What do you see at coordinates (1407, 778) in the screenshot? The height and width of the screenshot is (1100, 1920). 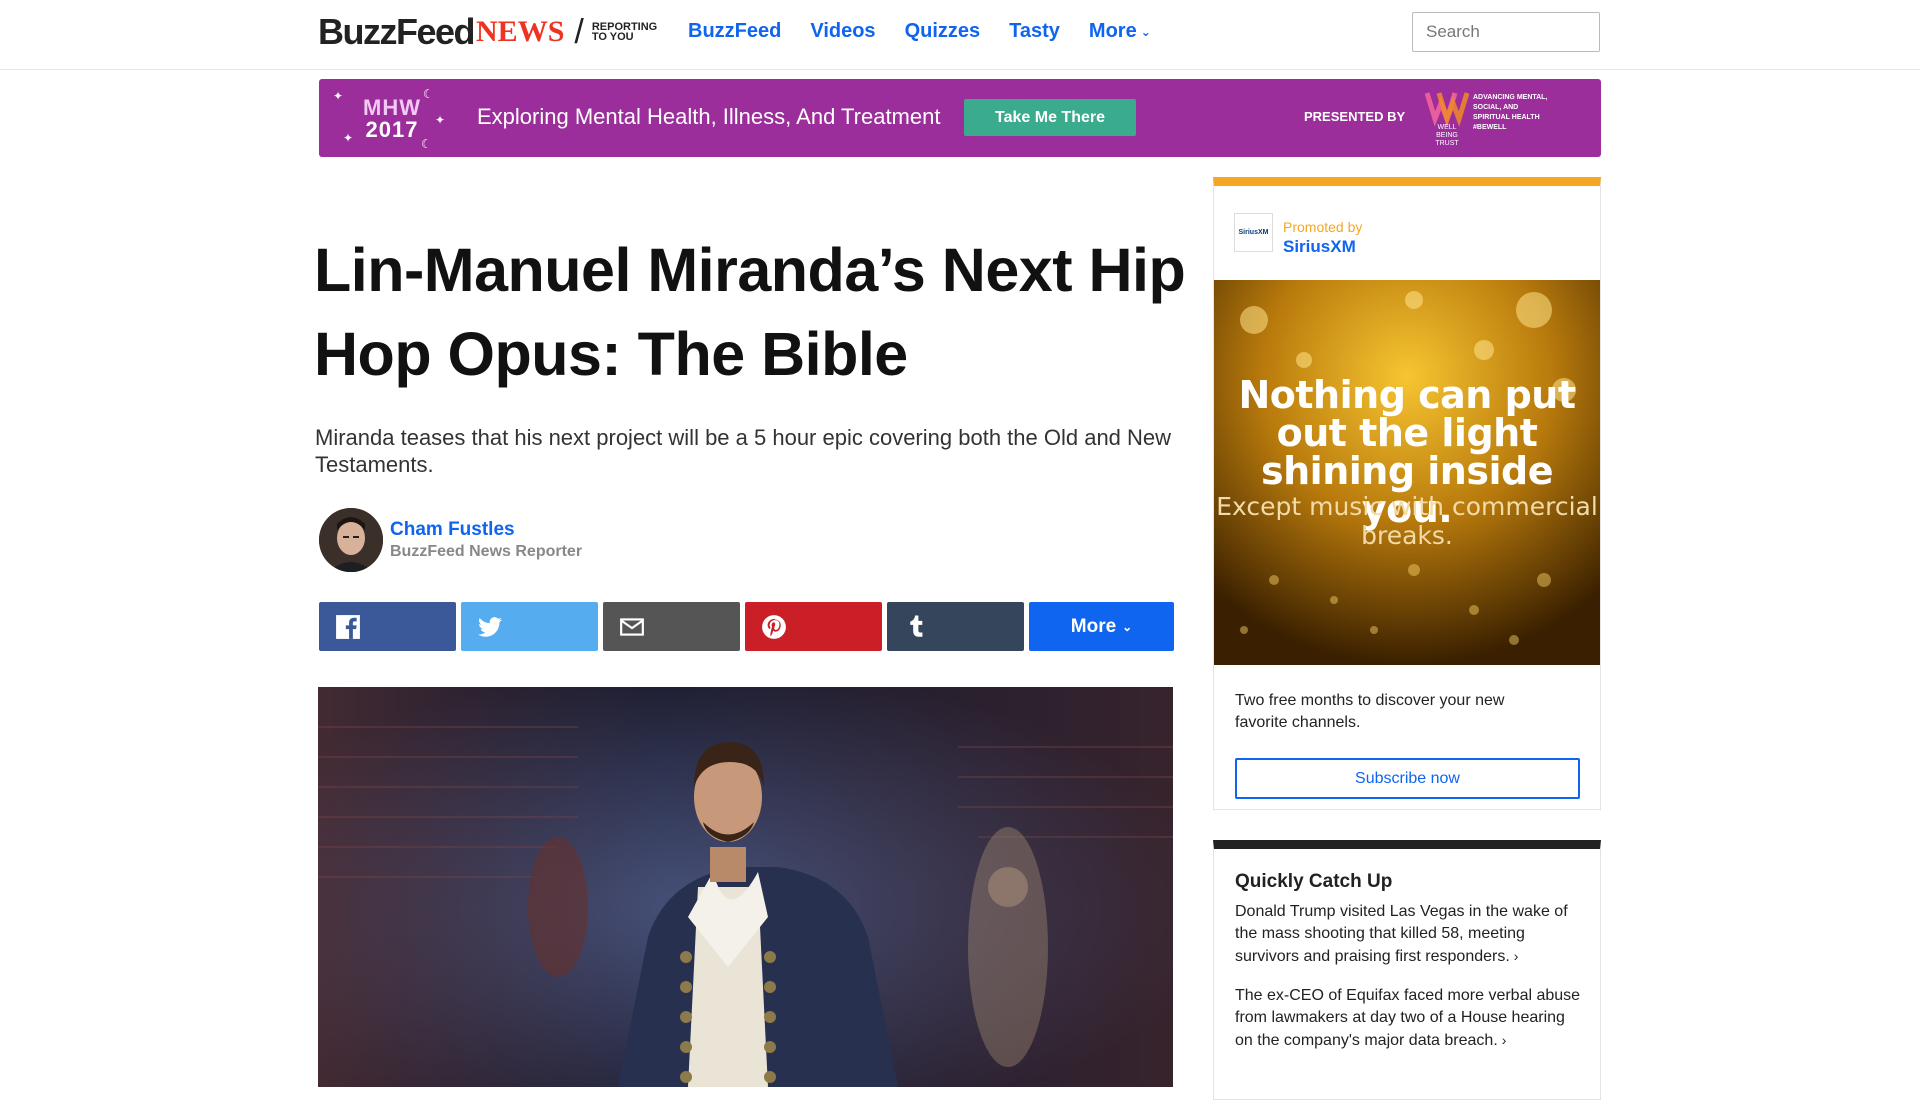 I see `subscribe-now-button: Subscribe now` at bounding box center [1407, 778].